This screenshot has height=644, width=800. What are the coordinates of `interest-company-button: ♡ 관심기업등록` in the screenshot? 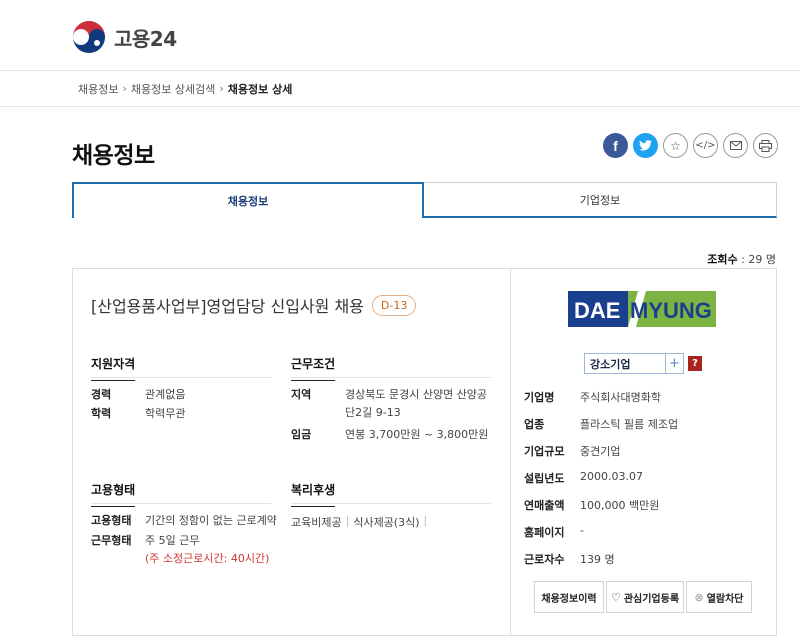 It's located at (645, 597).